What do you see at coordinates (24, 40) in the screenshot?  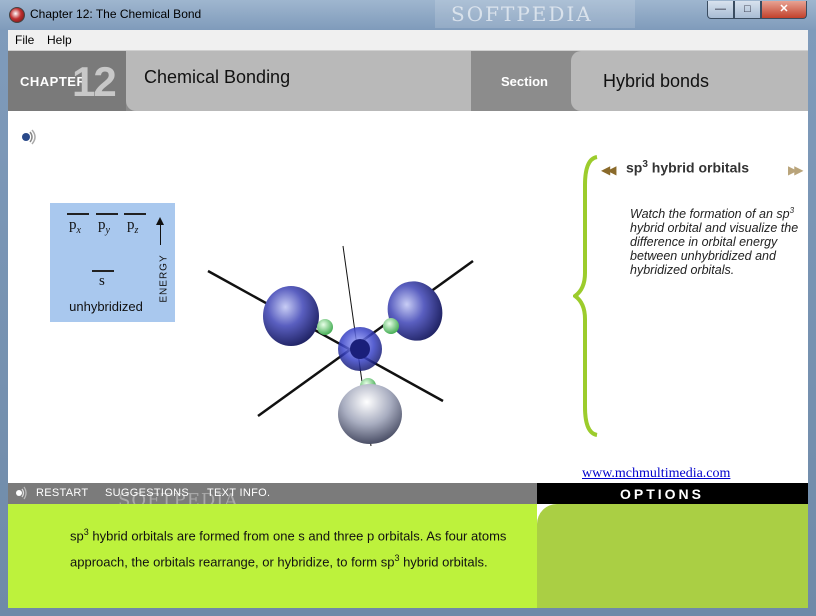 I see `menu-file: File` at bounding box center [24, 40].